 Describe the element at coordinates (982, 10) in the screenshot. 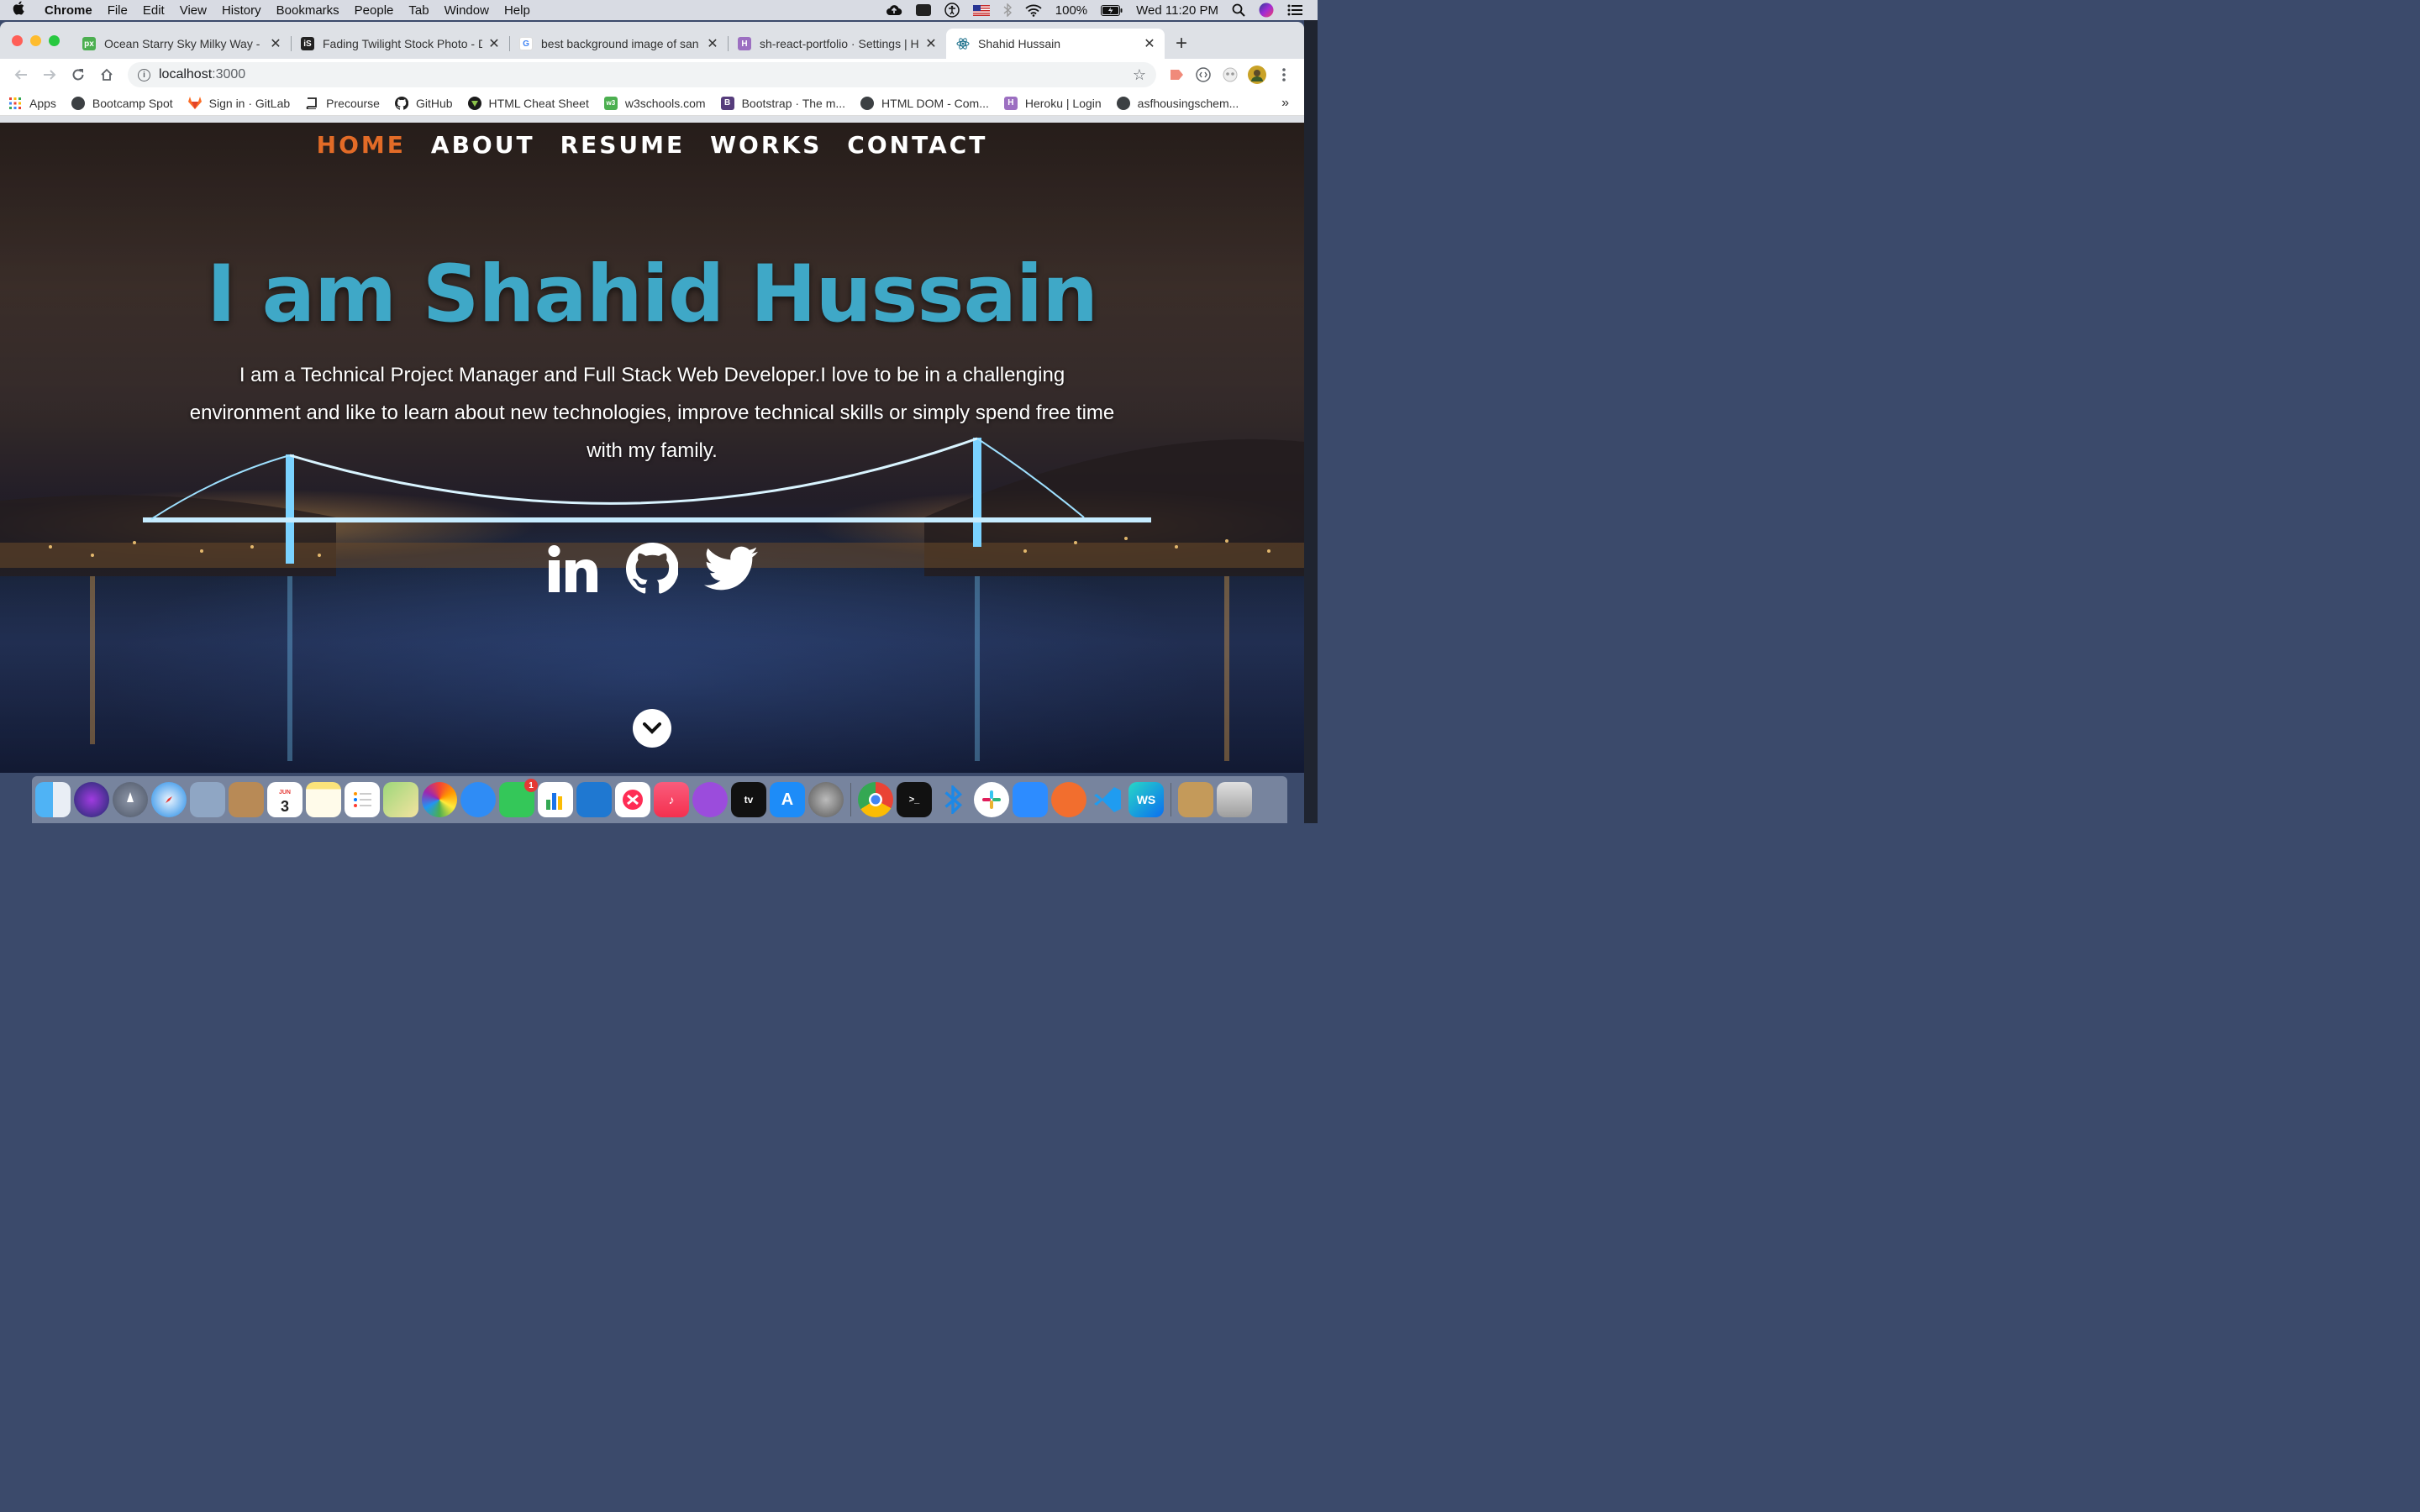

I see `us-flag-icon` at that location.